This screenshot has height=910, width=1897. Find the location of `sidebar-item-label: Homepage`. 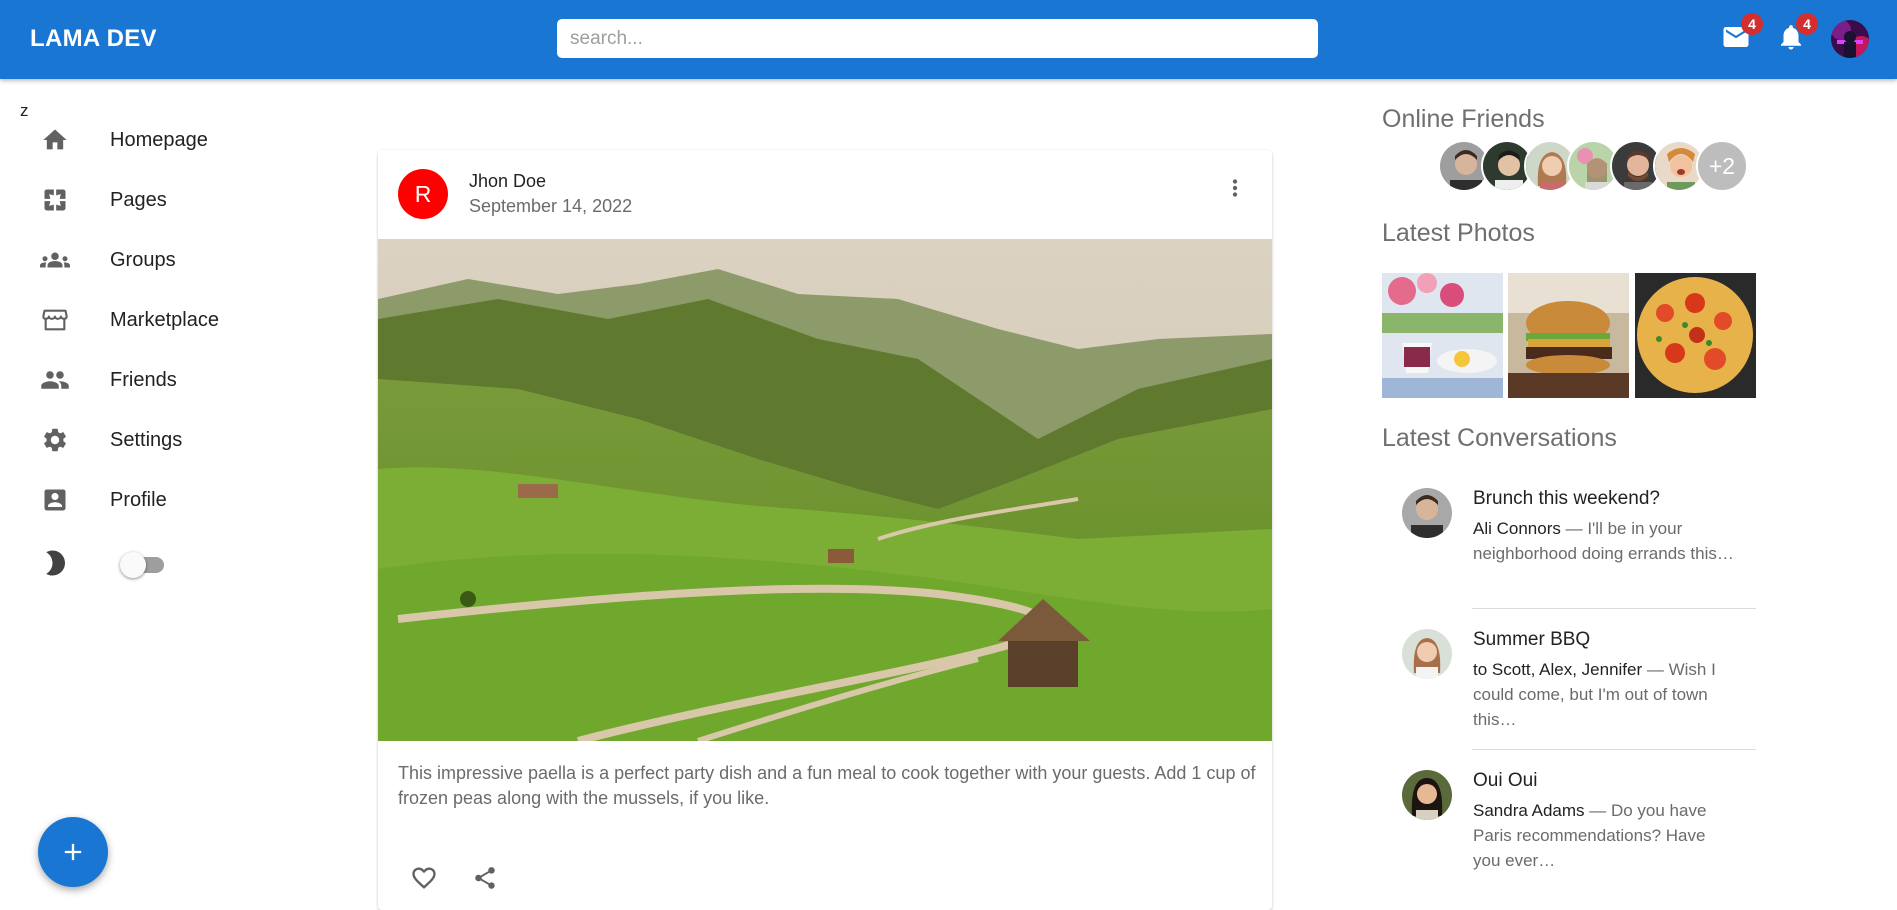

sidebar-item-label: Homepage is located at coordinates (159, 139).